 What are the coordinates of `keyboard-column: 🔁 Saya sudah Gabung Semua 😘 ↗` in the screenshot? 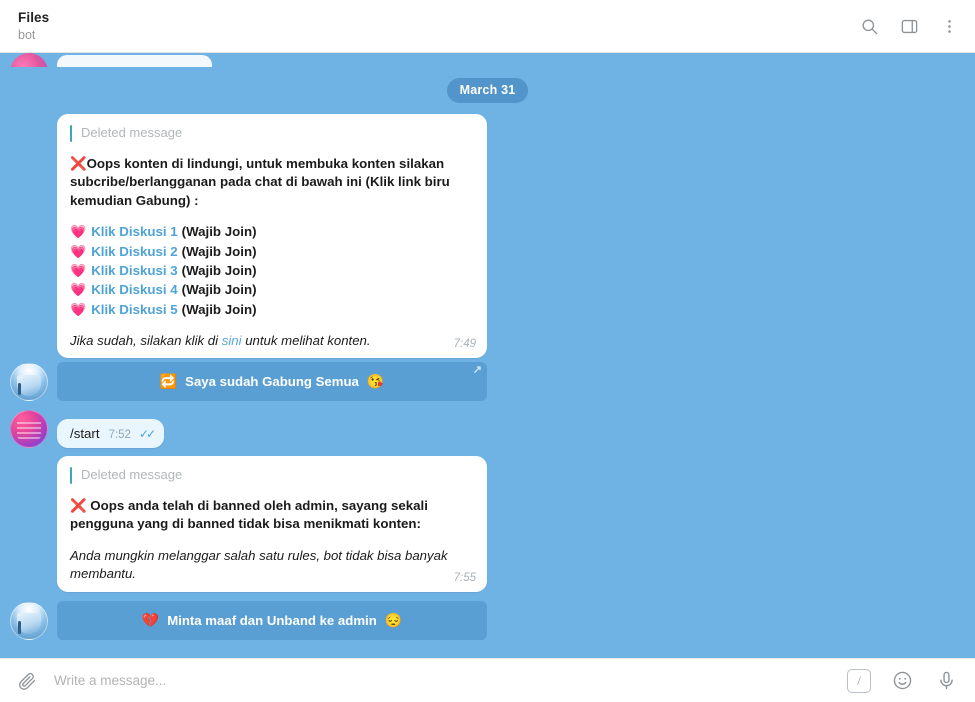 It's located at (272, 380).